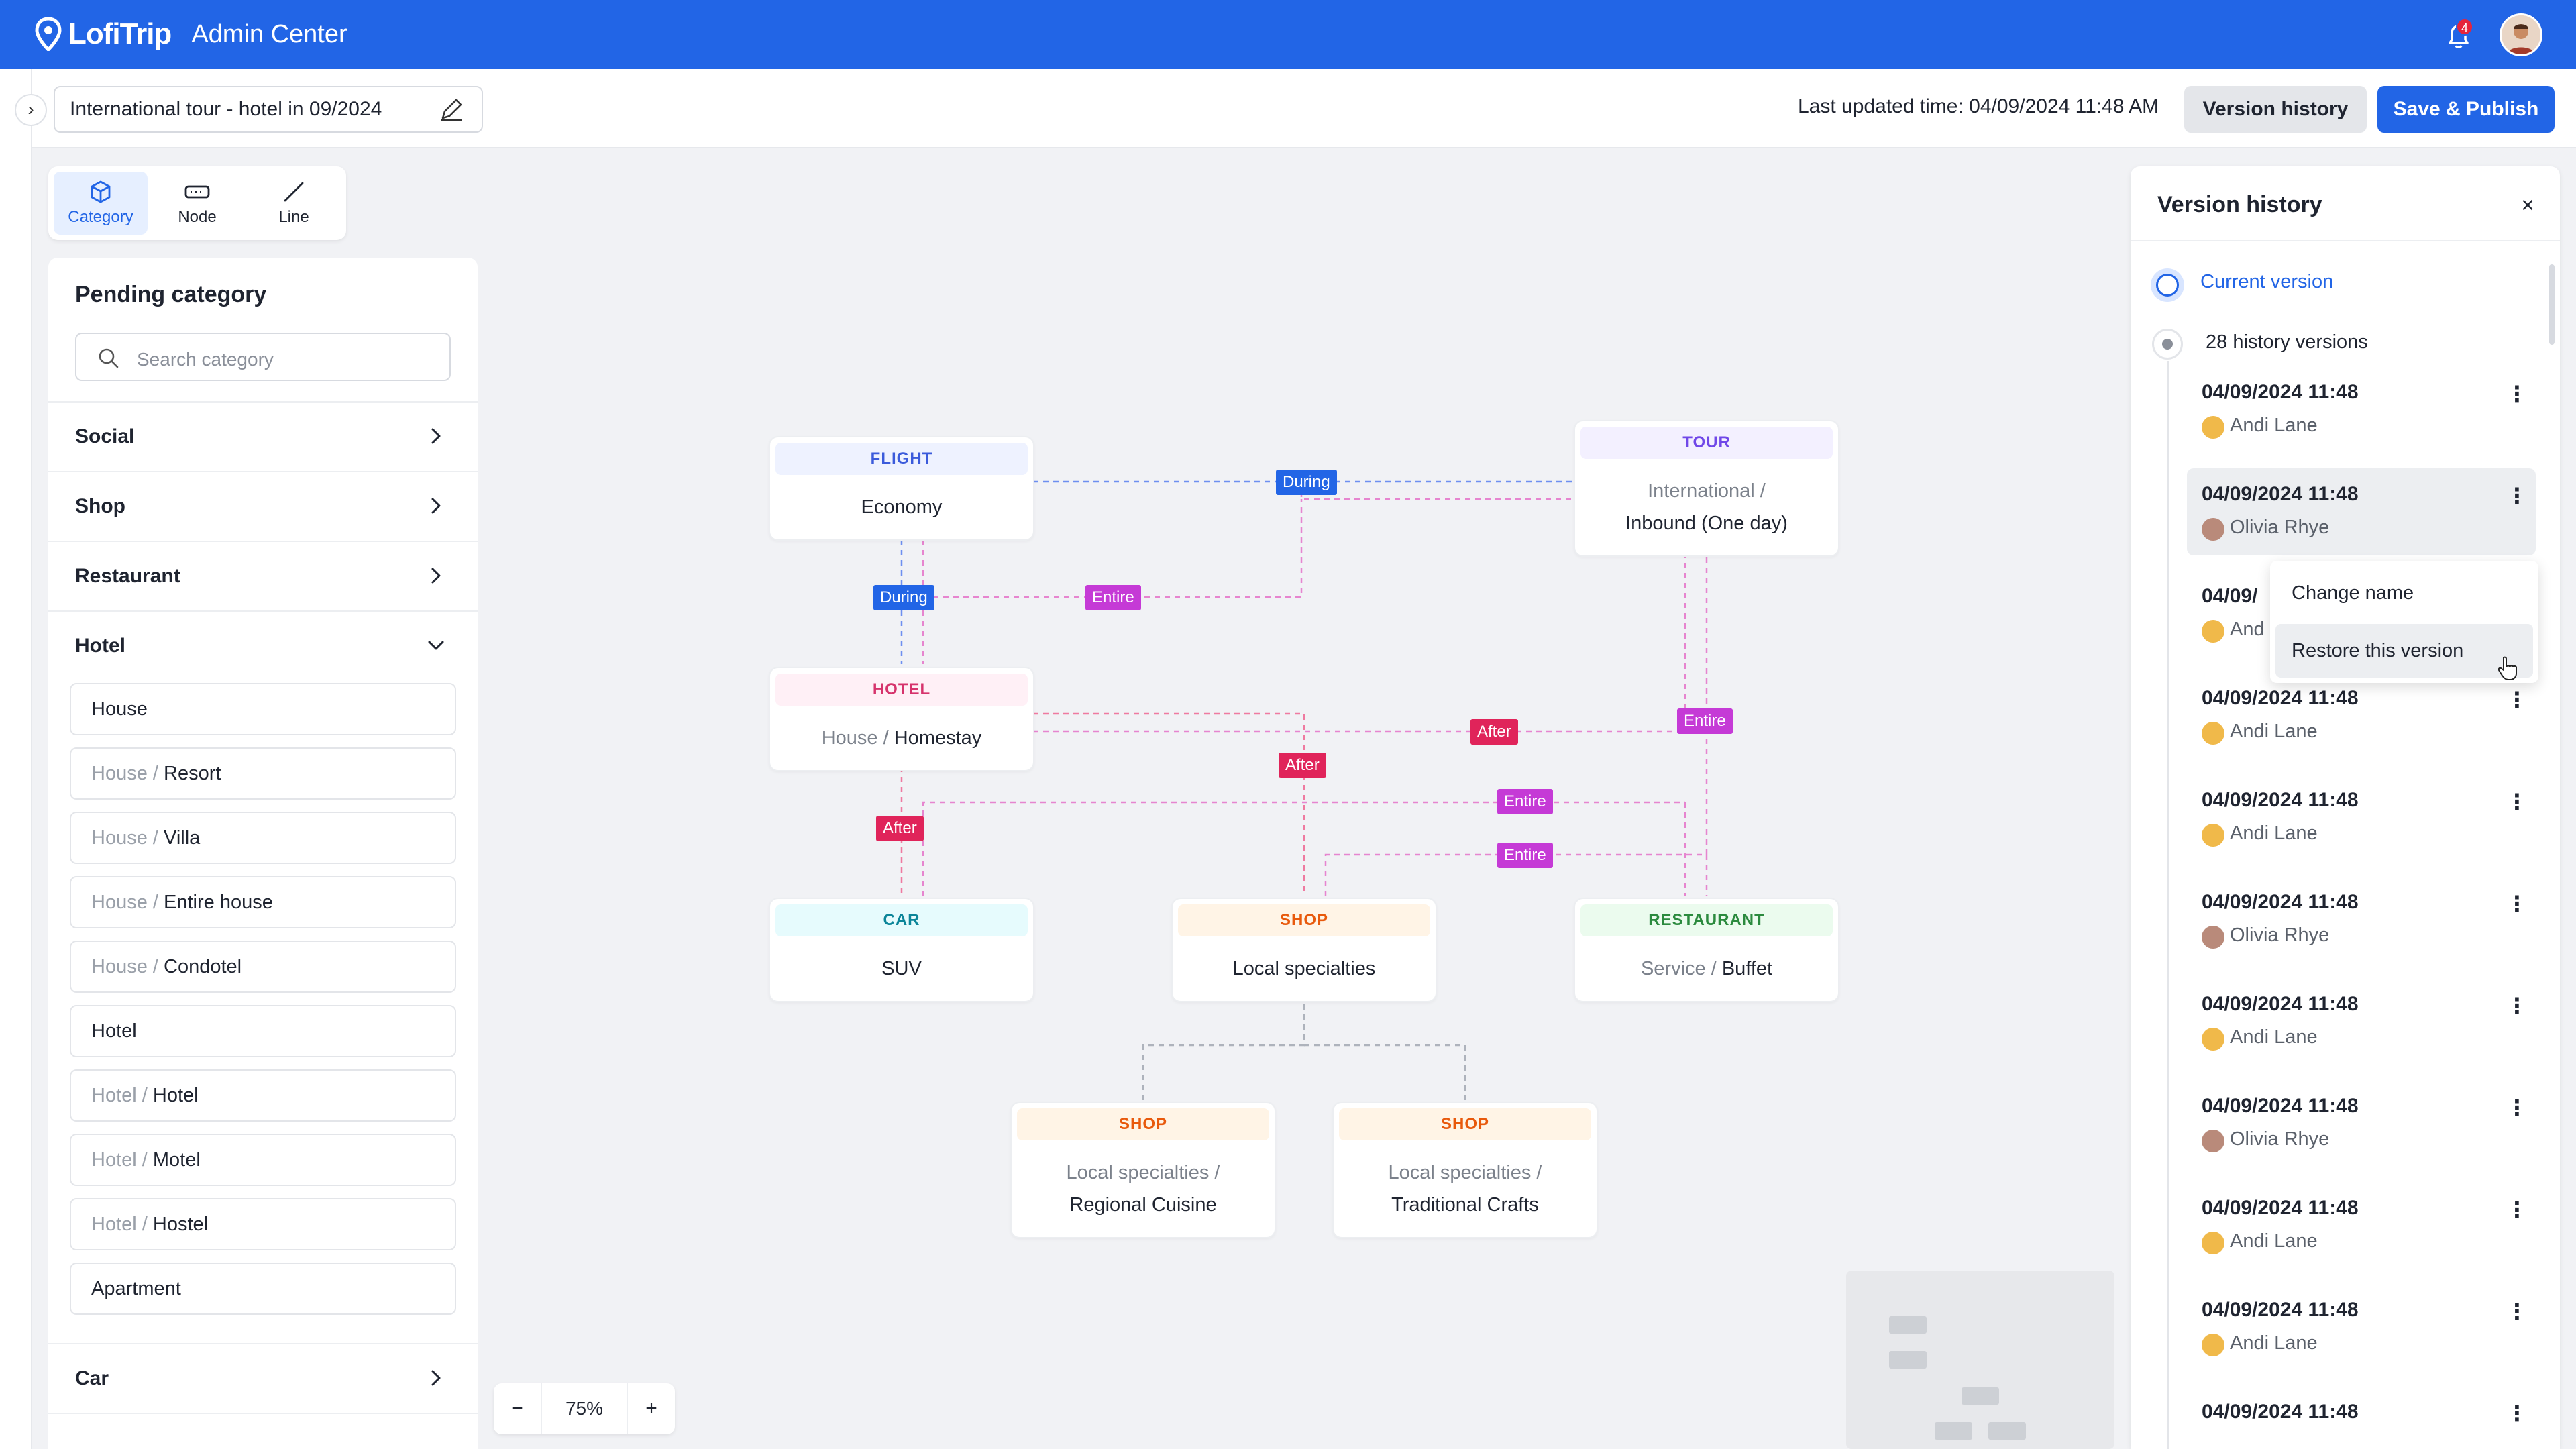 The height and width of the screenshot is (1449, 2576). What do you see at coordinates (2527, 205) in the screenshot?
I see `close-icon: ×` at bounding box center [2527, 205].